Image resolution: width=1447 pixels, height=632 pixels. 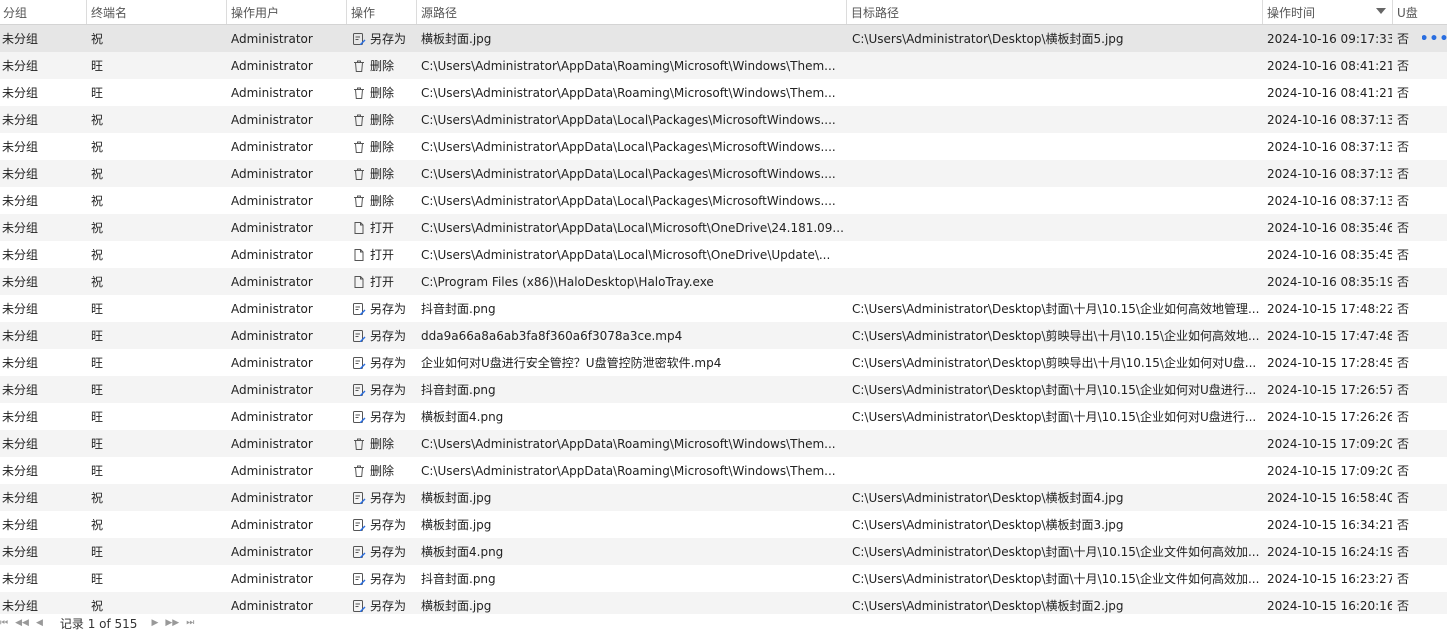 I want to click on cell-time: 2024-10-16 09:17:33, so click(x=1329, y=38).